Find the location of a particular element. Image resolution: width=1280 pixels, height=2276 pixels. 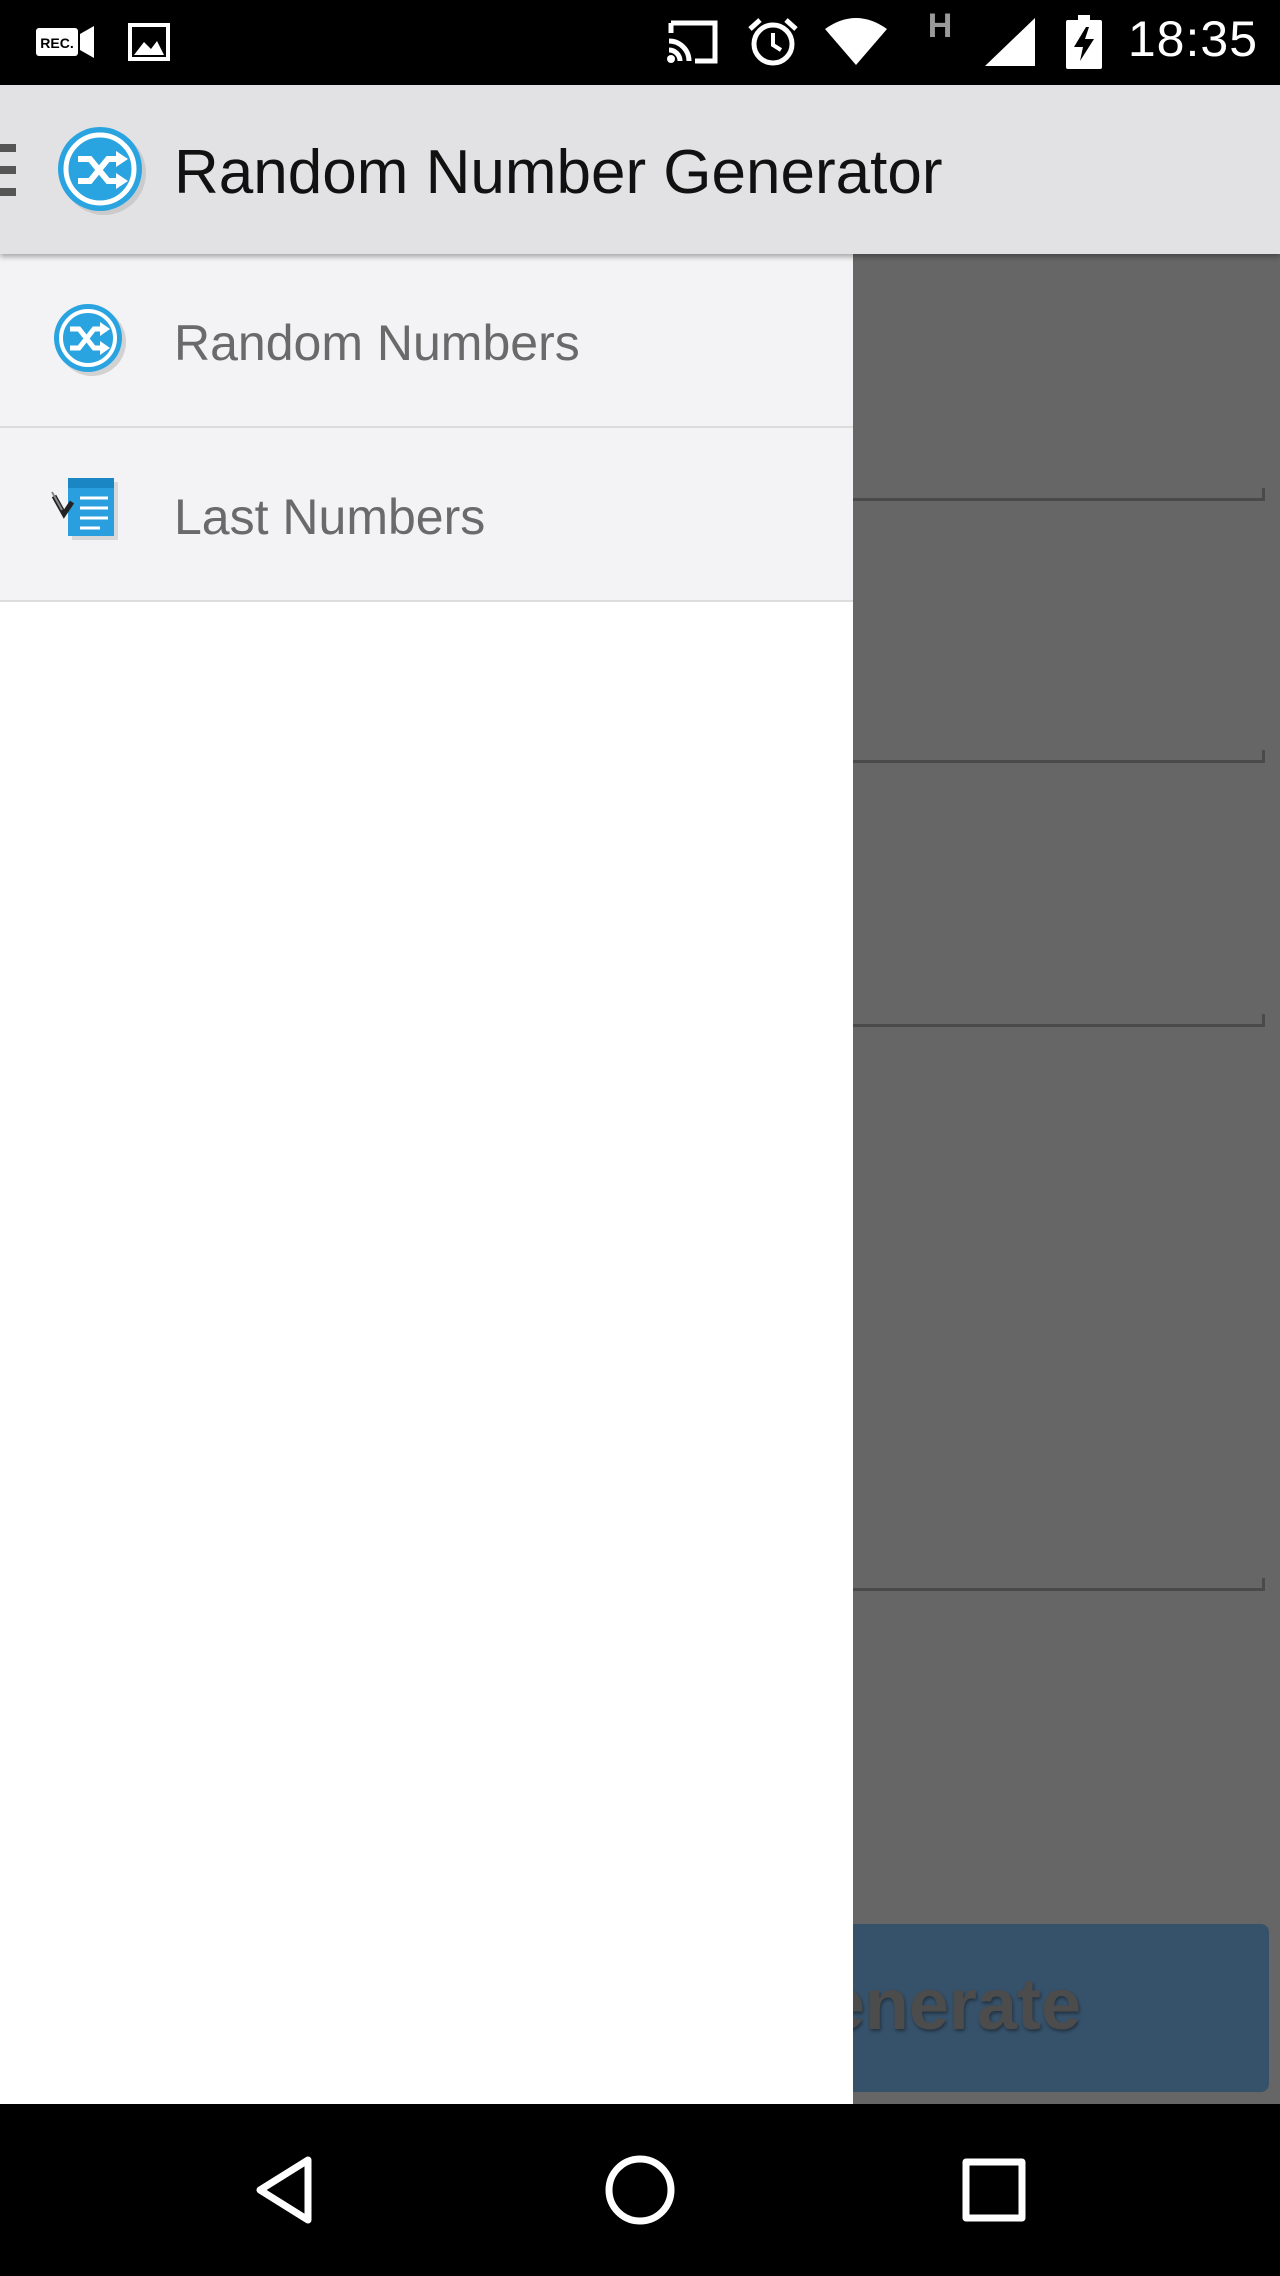

shuffle-logo-icon is located at coordinates (102, 171).